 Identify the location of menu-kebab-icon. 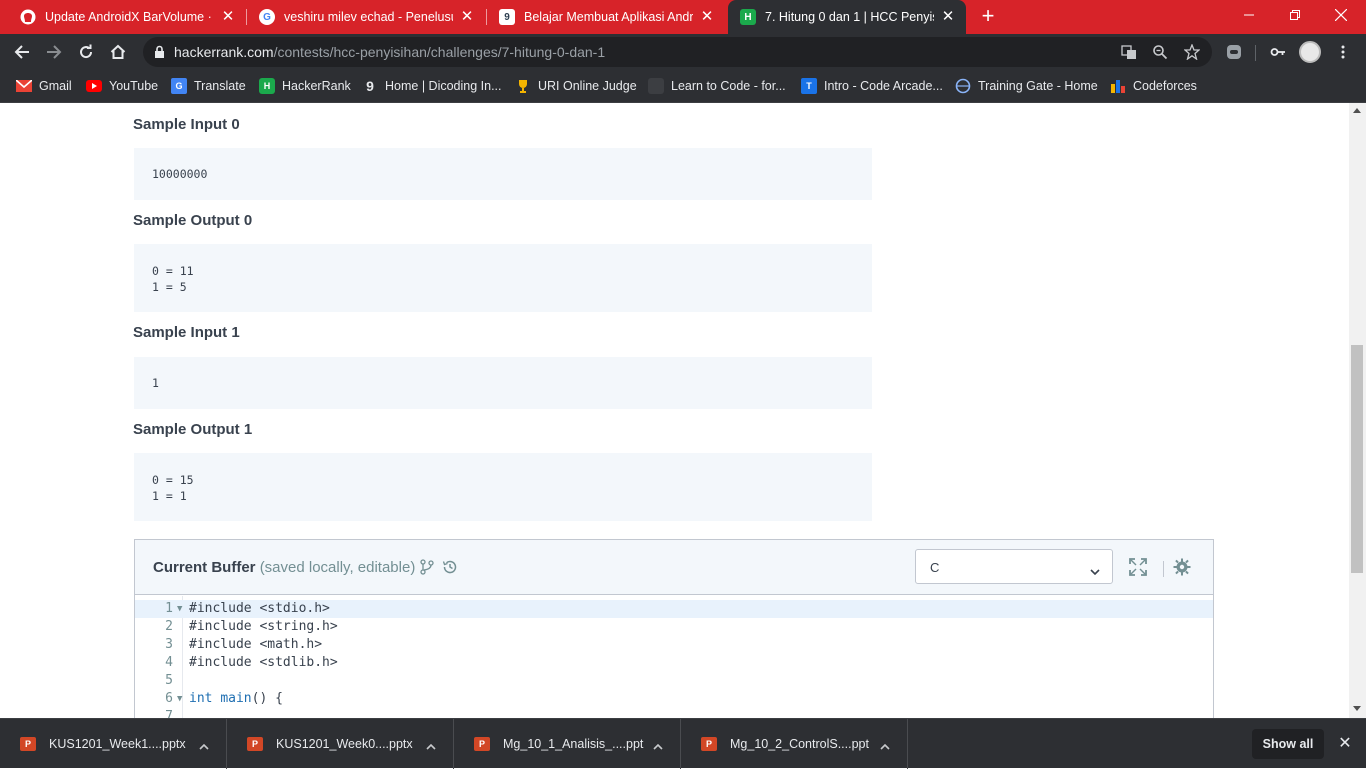
(1343, 52).